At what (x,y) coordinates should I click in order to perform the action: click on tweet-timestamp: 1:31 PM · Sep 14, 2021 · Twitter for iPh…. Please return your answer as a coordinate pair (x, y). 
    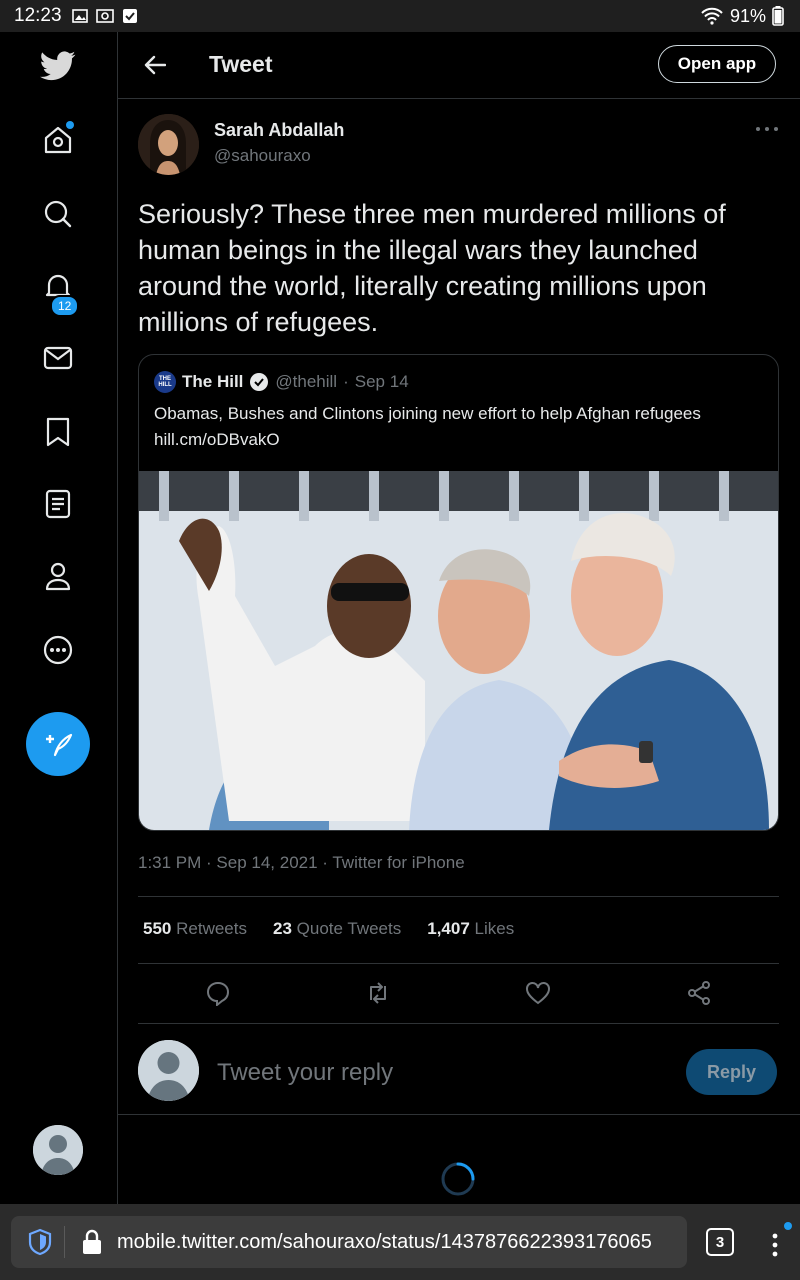
    Looking at the image, I should click on (301, 862).